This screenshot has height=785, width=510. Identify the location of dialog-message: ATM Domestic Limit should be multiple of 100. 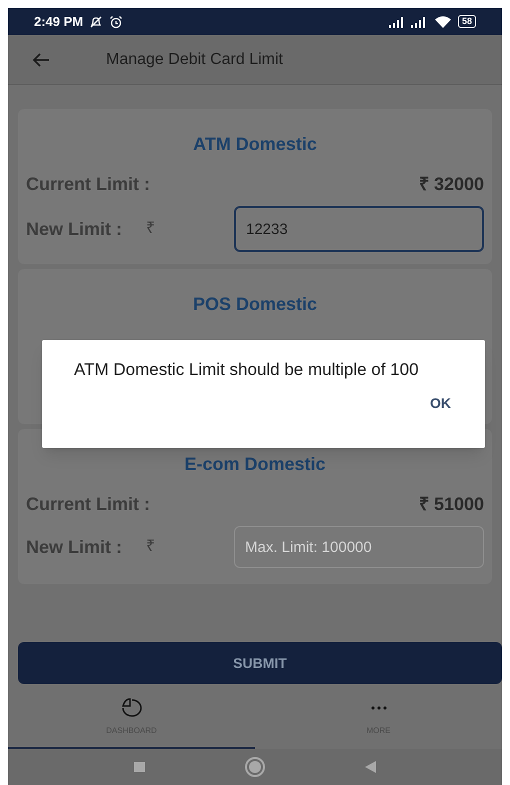
(247, 369).